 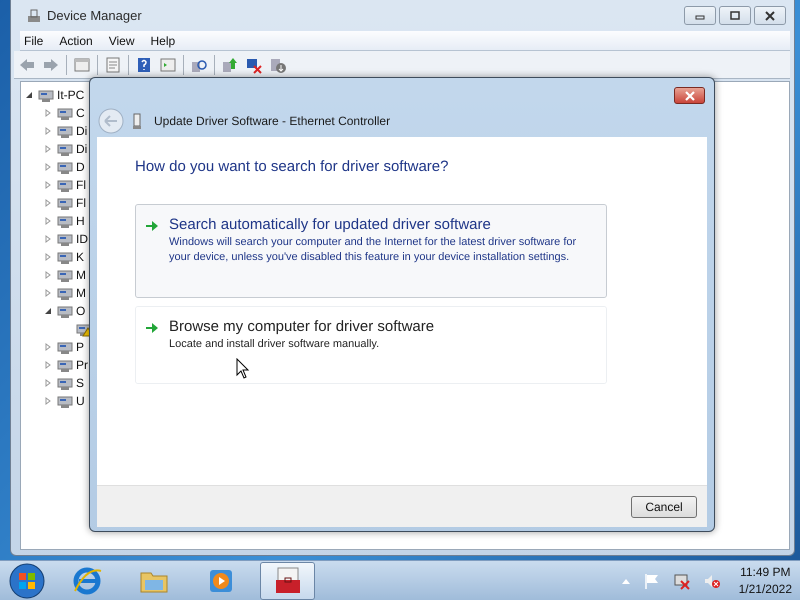 What do you see at coordinates (625, 580) in the screenshot?
I see `show-hidden-icons-button` at bounding box center [625, 580].